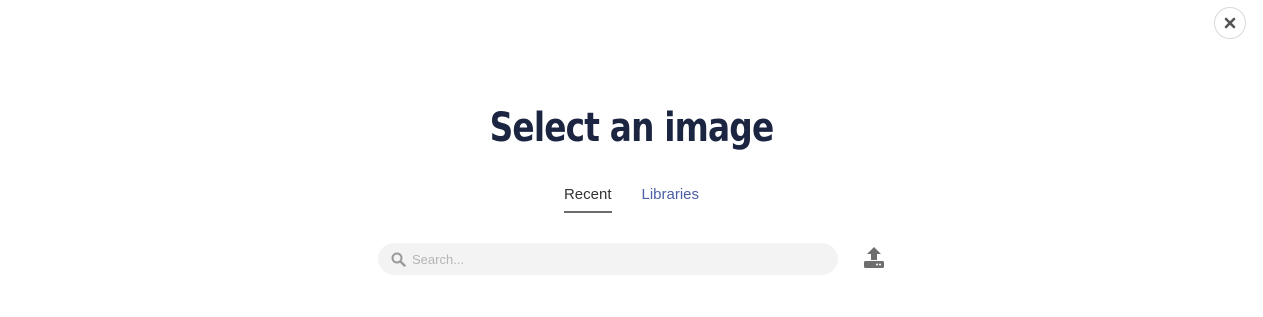  I want to click on page-title: Select an image, so click(632, 128).